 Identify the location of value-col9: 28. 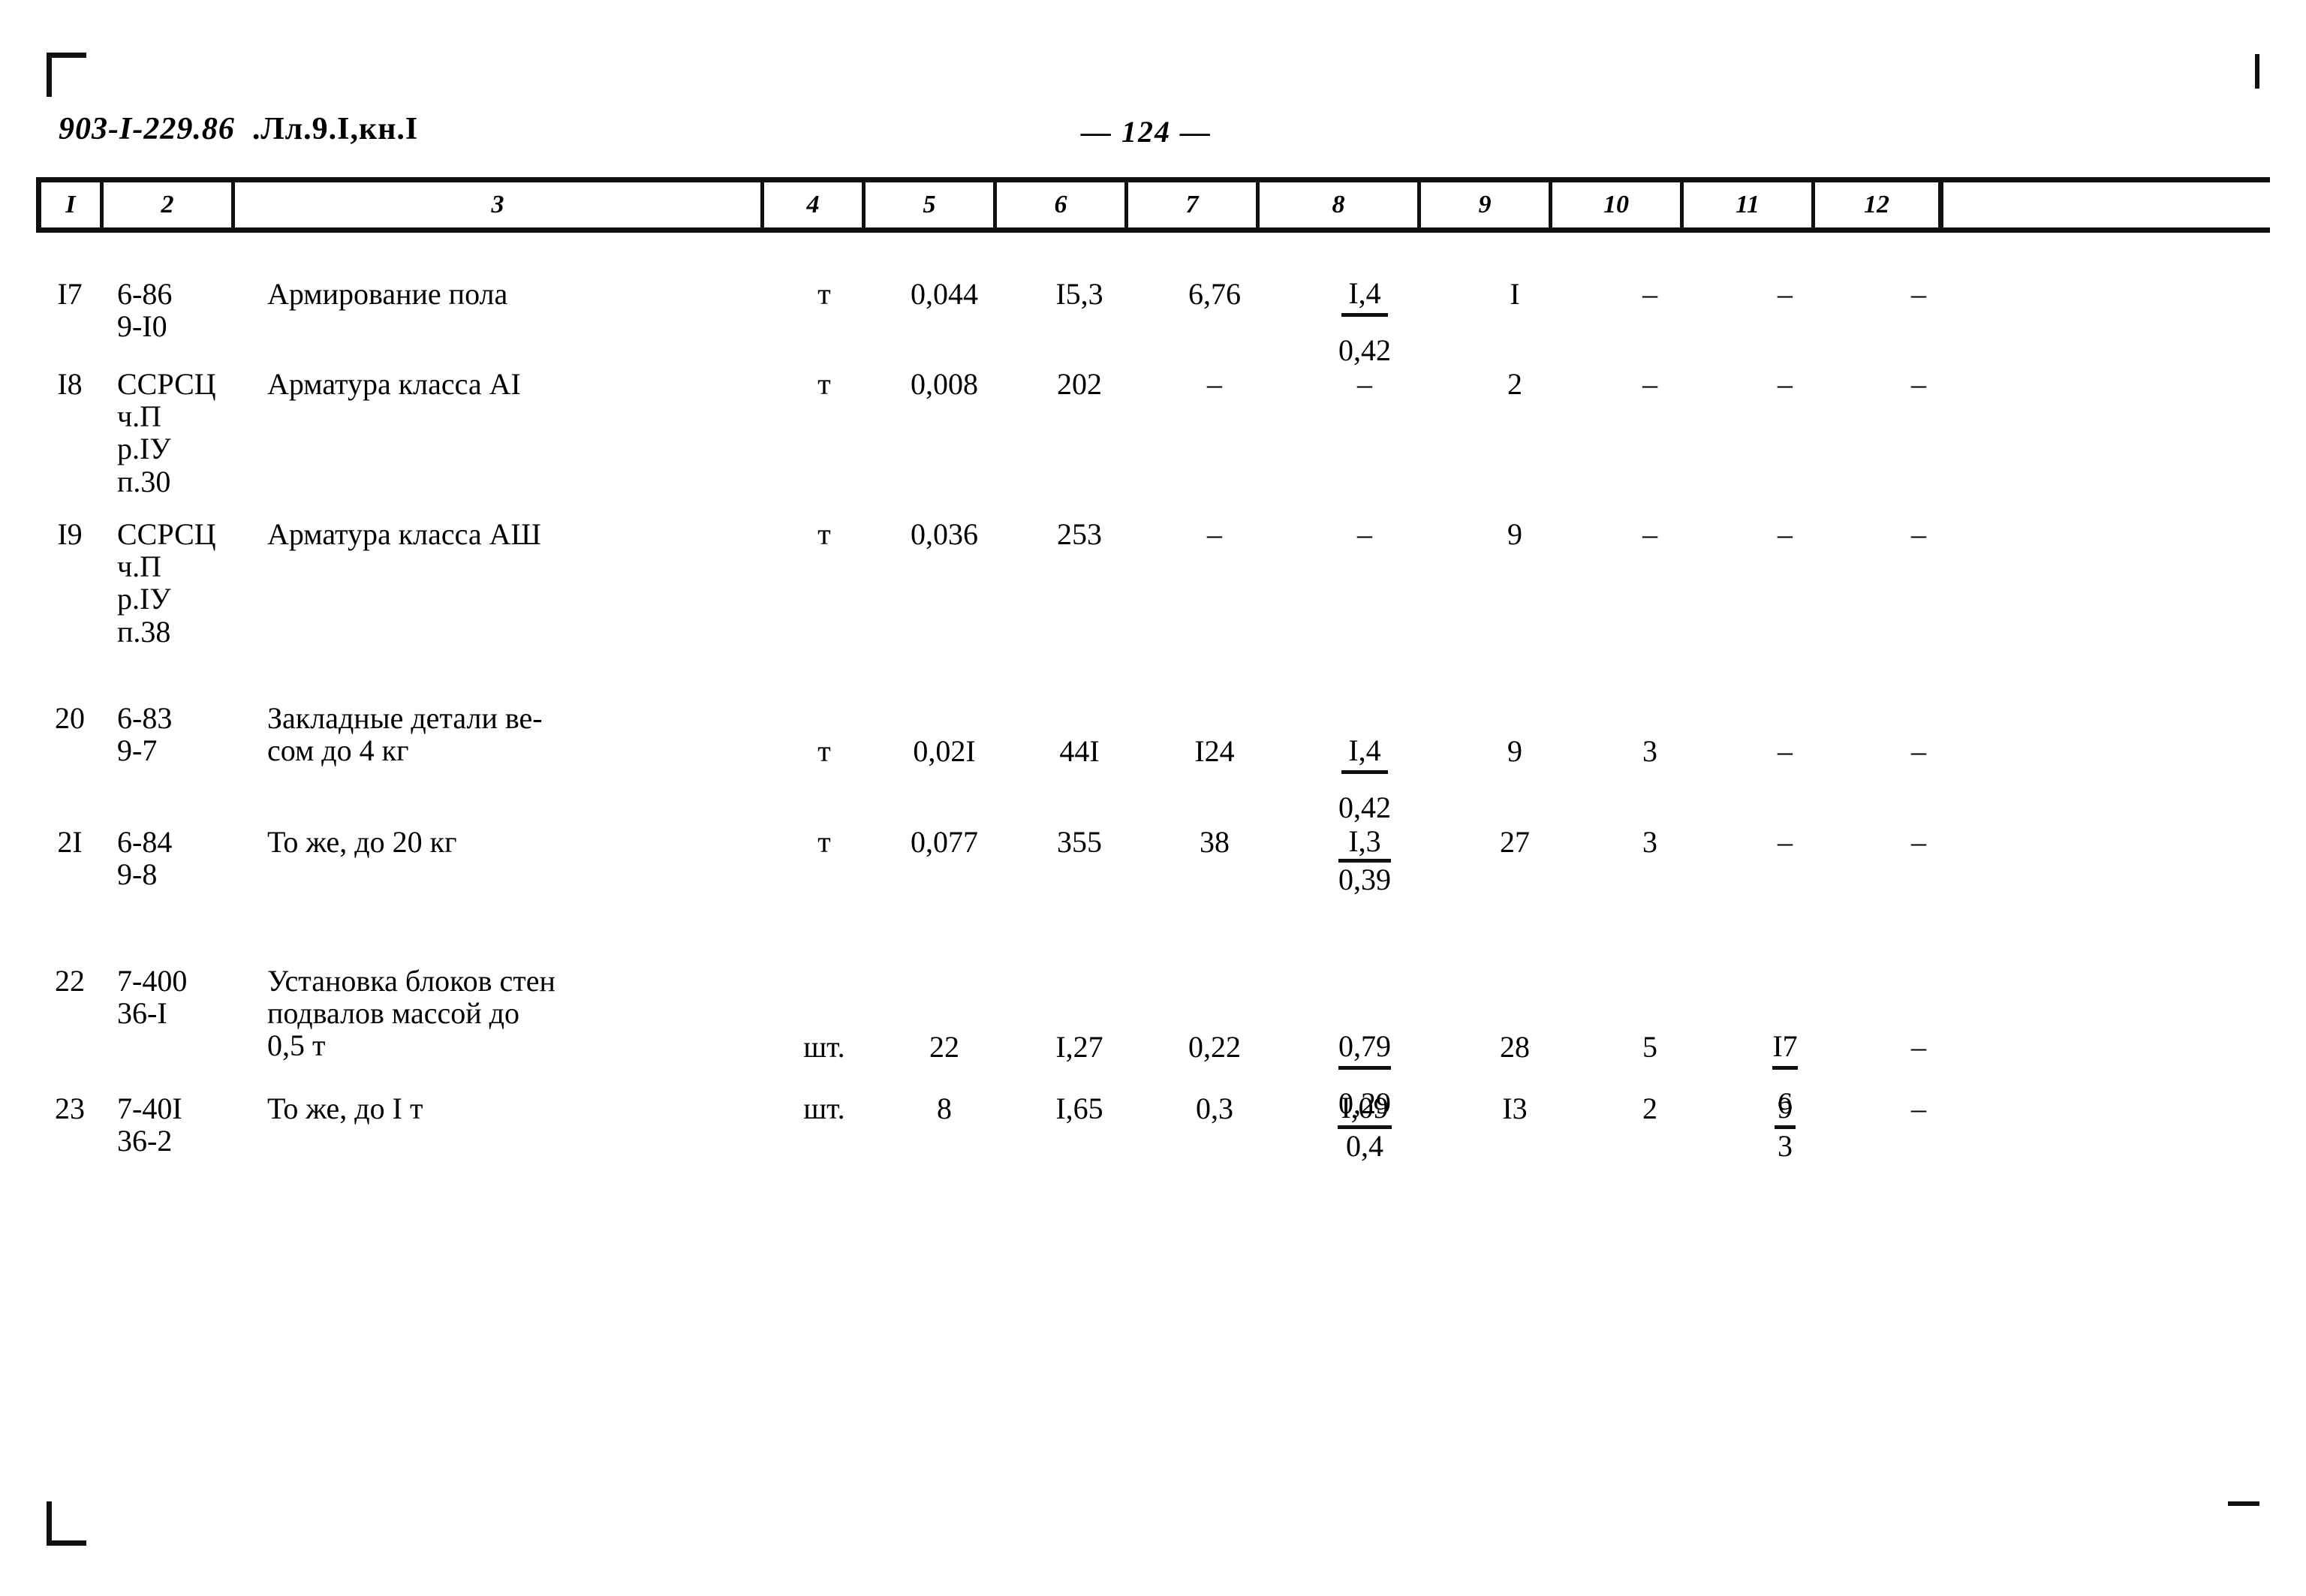
(1515, 1047).